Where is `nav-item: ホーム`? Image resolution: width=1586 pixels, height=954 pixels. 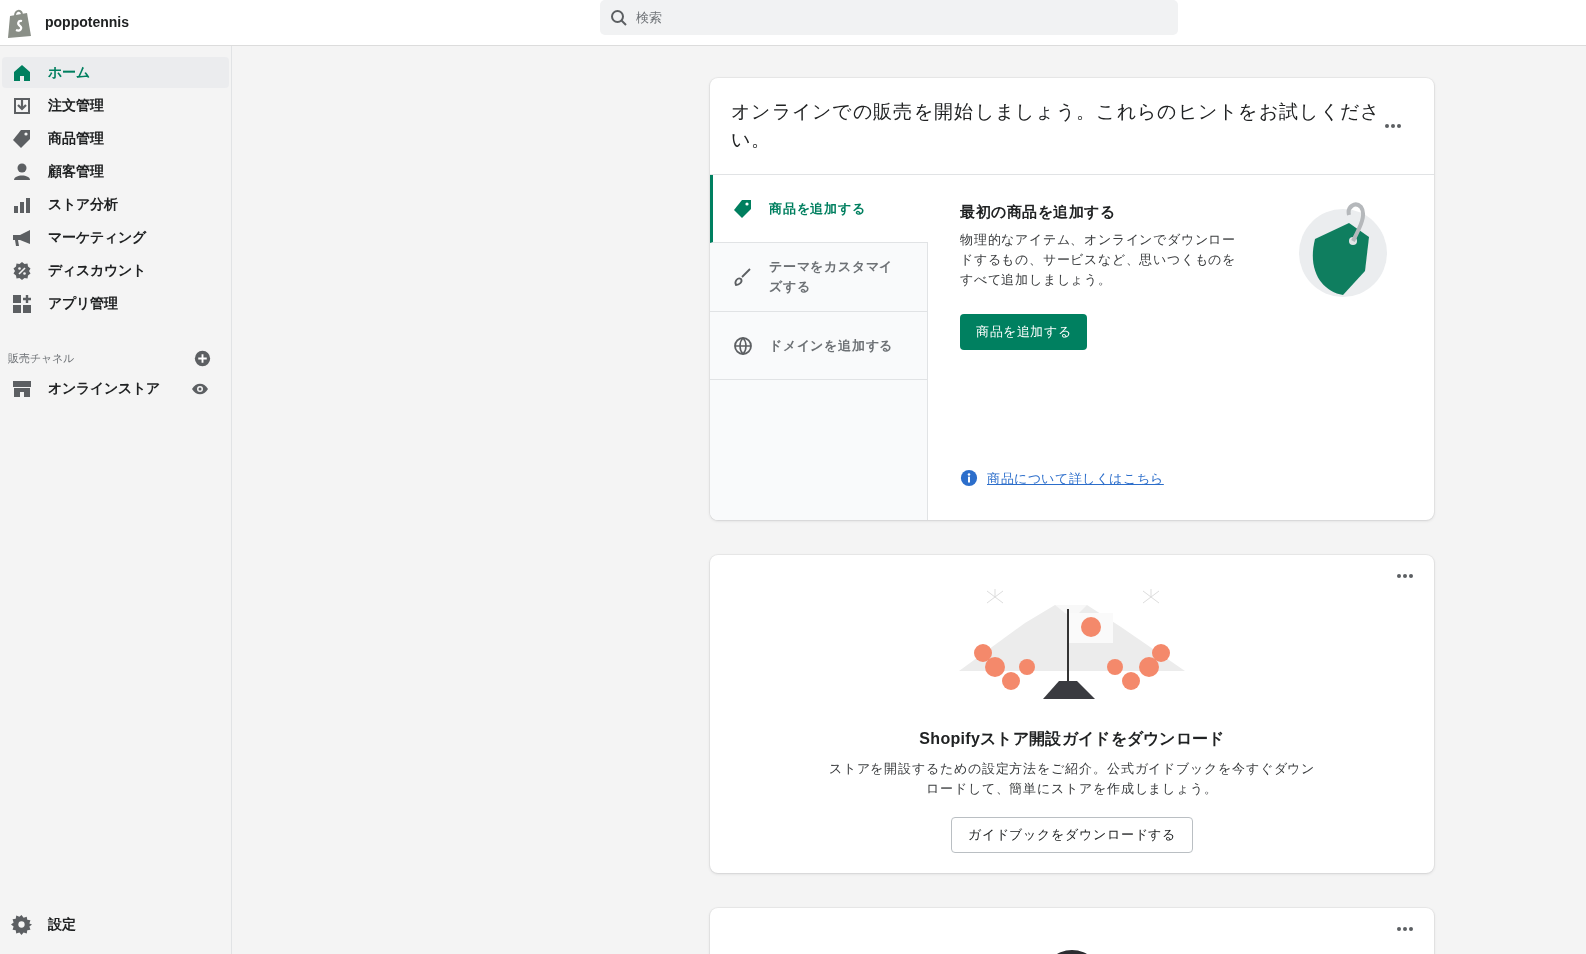
nav-item: ホーム is located at coordinates (115, 72).